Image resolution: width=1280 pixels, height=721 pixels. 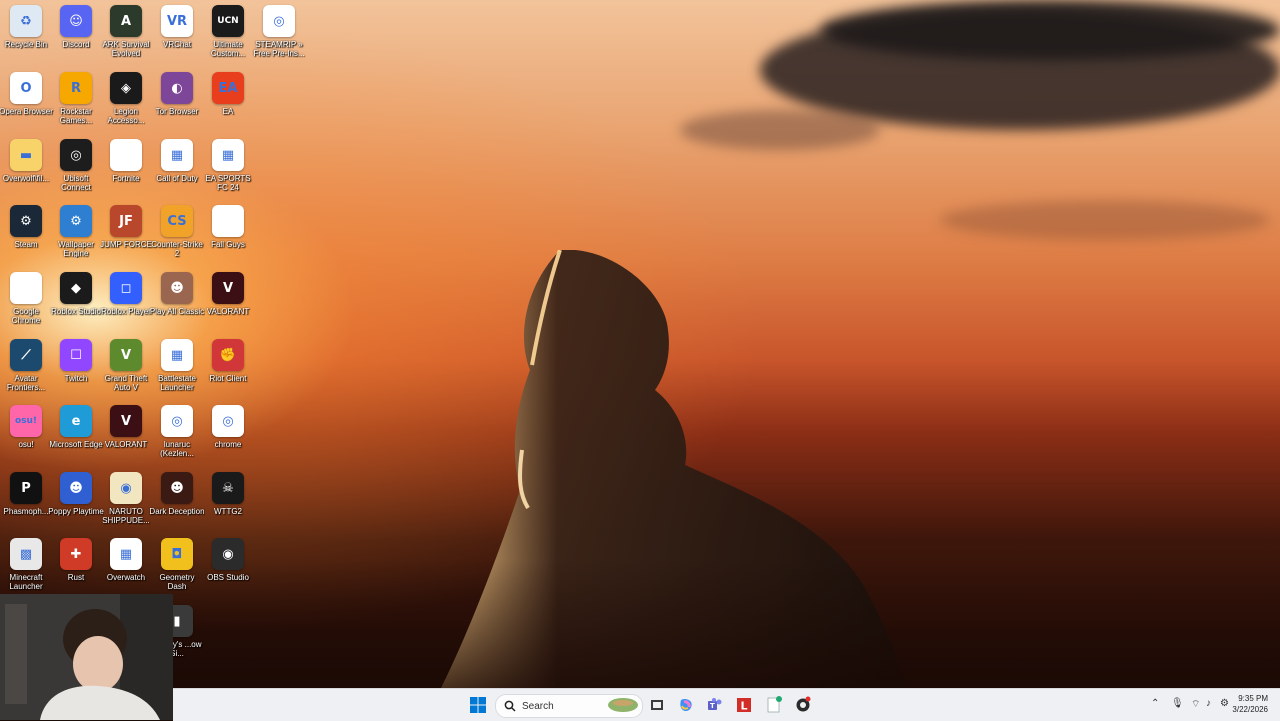 What do you see at coordinates (76, 494) in the screenshot?
I see `desktop-icon: ☻ Poppy Playtime` at bounding box center [76, 494].